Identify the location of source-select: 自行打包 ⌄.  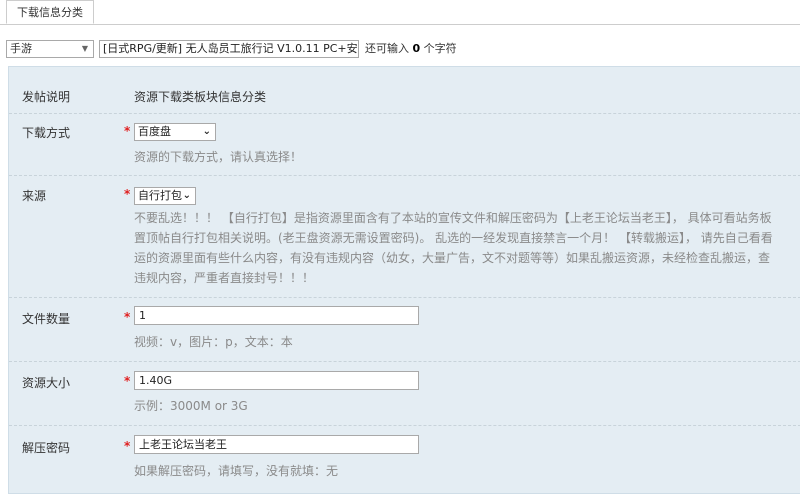
(165, 196).